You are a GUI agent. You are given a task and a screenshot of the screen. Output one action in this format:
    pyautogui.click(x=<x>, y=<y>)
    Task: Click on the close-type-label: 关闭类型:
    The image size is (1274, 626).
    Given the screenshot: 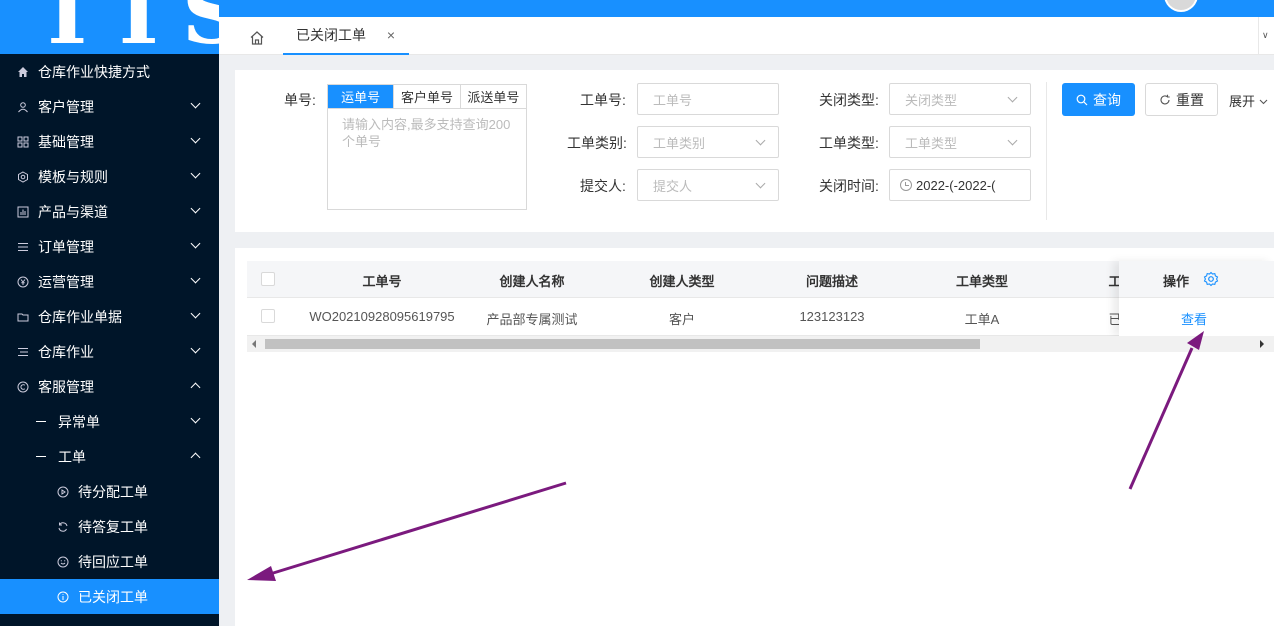 What is the action you would take?
    pyautogui.click(x=849, y=100)
    